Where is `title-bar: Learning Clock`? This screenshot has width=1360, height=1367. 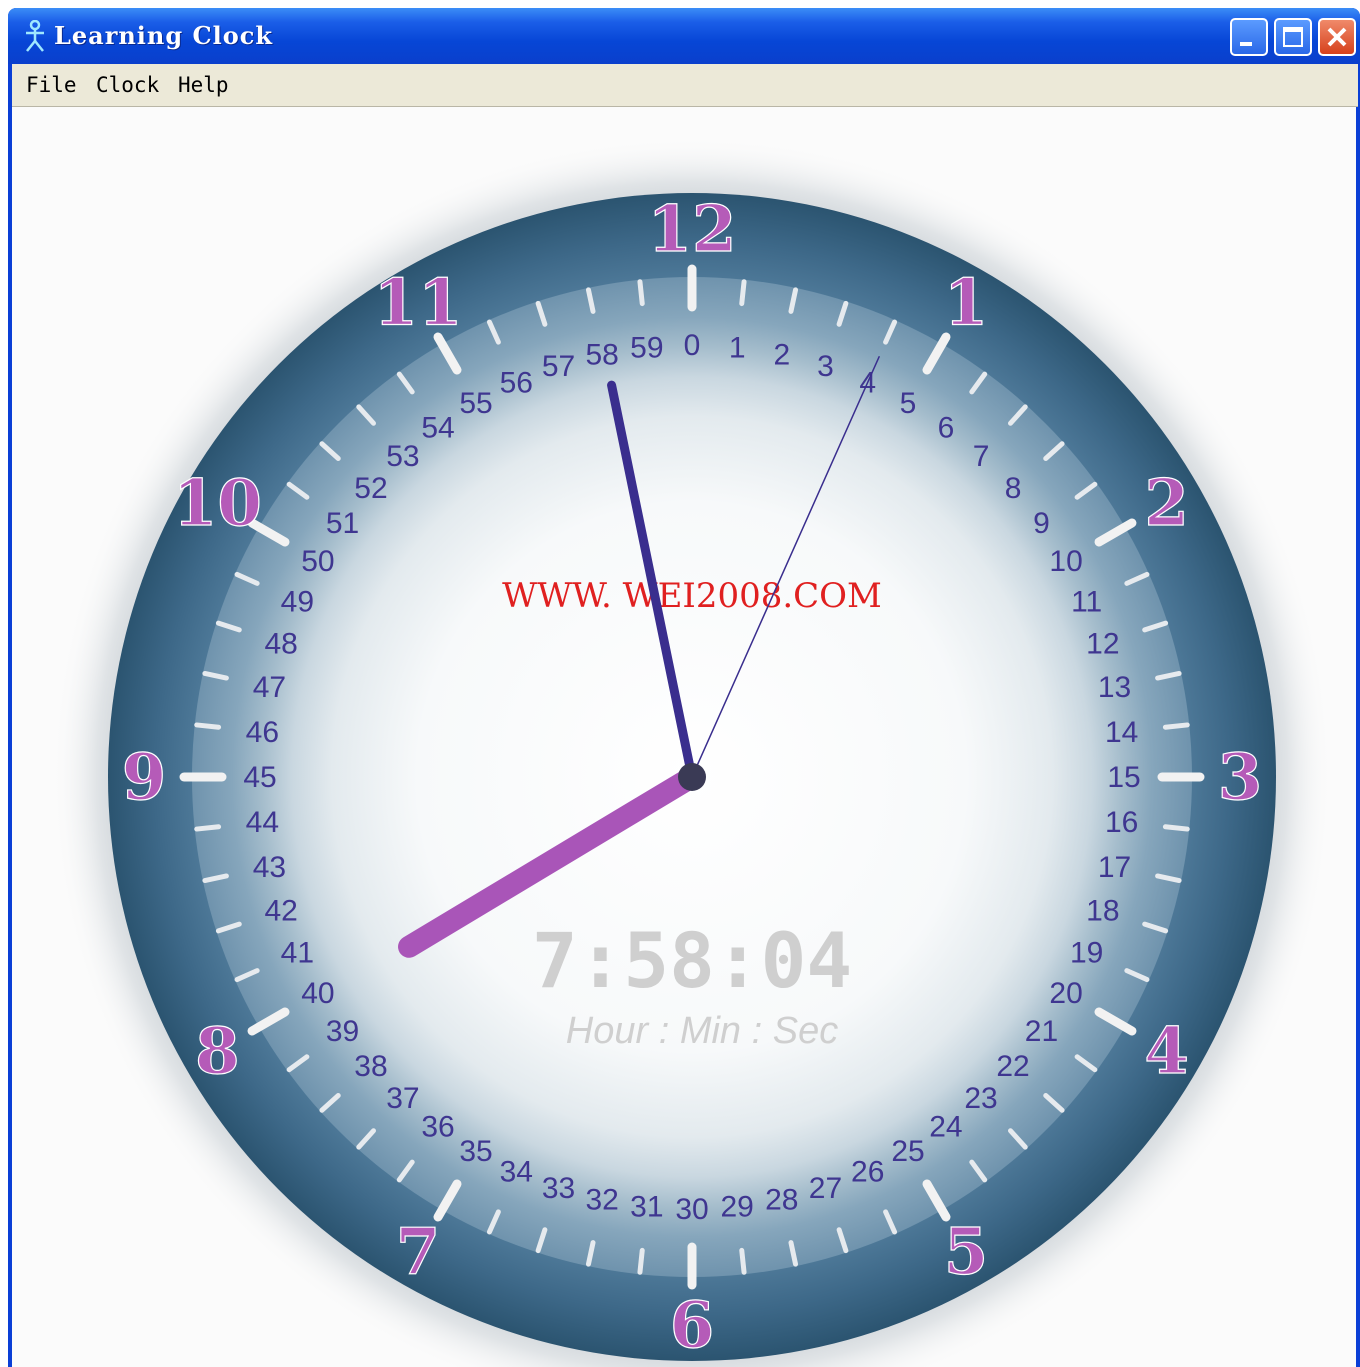
title-bar: Learning Clock is located at coordinates (684, 36).